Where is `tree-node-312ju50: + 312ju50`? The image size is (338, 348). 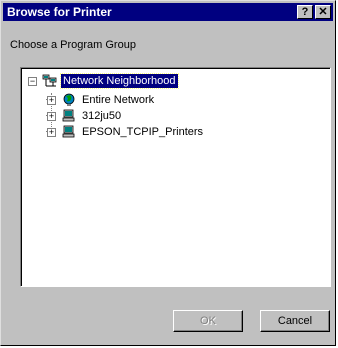 tree-node-312ju50: + 312ju50 is located at coordinates (126, 116).